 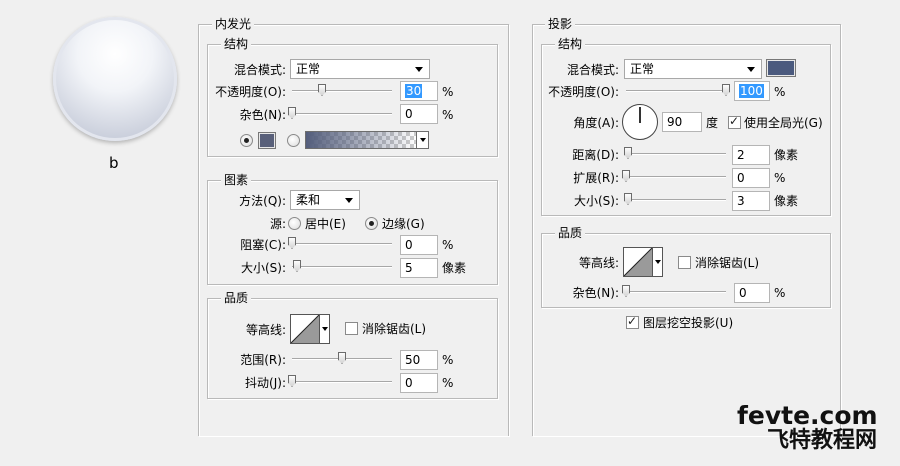 I want to click on drop-shadow-global-light-checkbox, so click(x=734, y=121).